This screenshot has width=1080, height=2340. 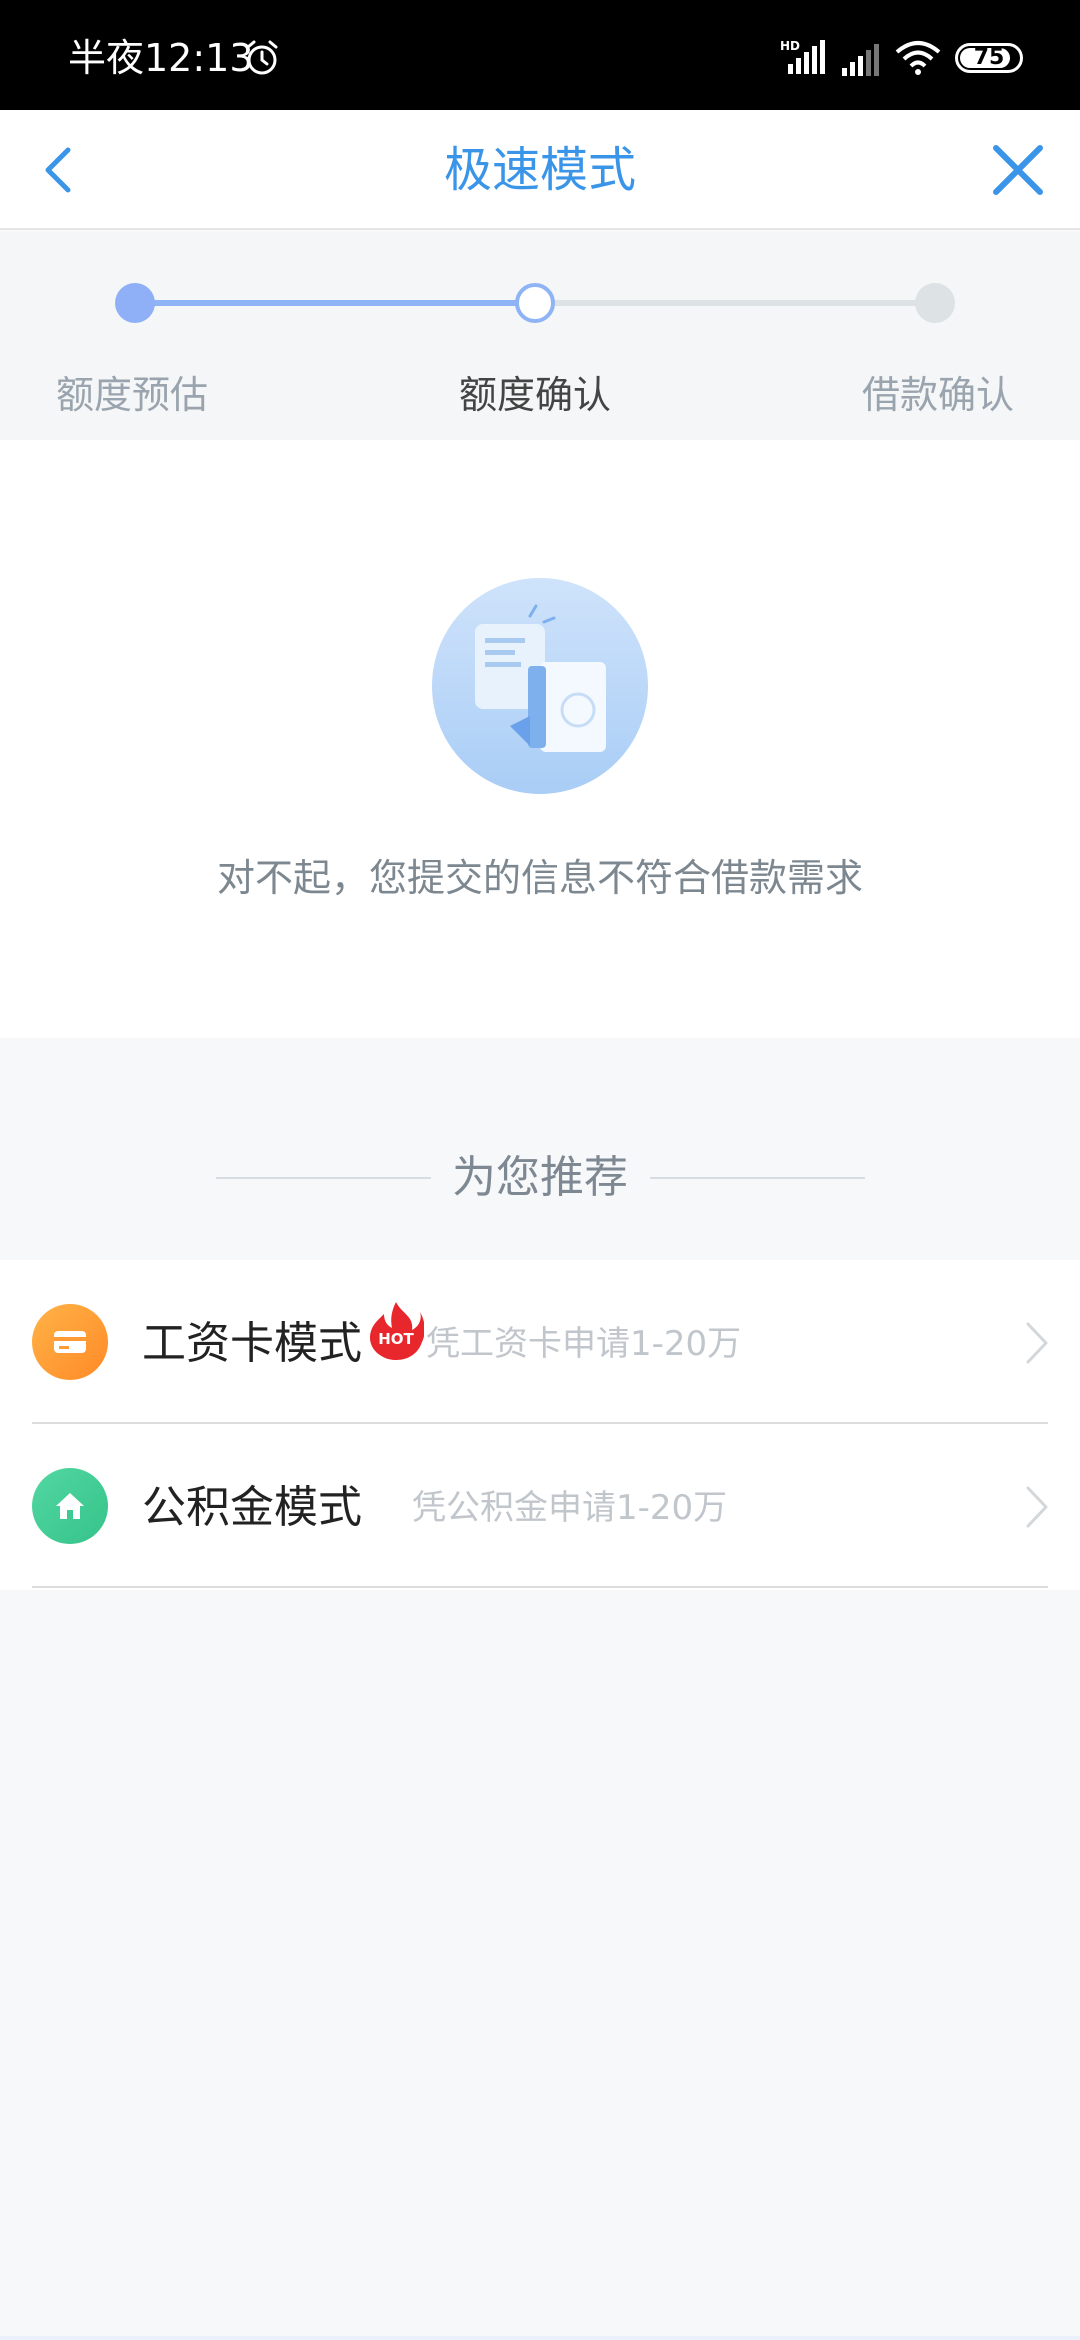 I want to click on svg-text: HD, so click(x=790, y=46).